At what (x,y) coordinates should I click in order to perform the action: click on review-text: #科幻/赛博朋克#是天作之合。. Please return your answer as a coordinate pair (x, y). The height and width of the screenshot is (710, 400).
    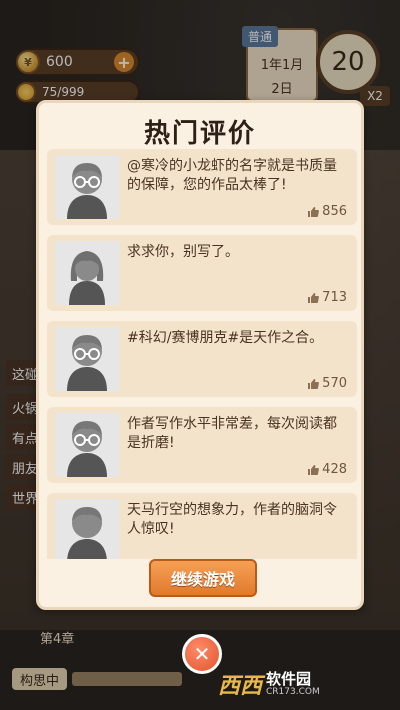
    Looking at the image, I should click on (225, 338).